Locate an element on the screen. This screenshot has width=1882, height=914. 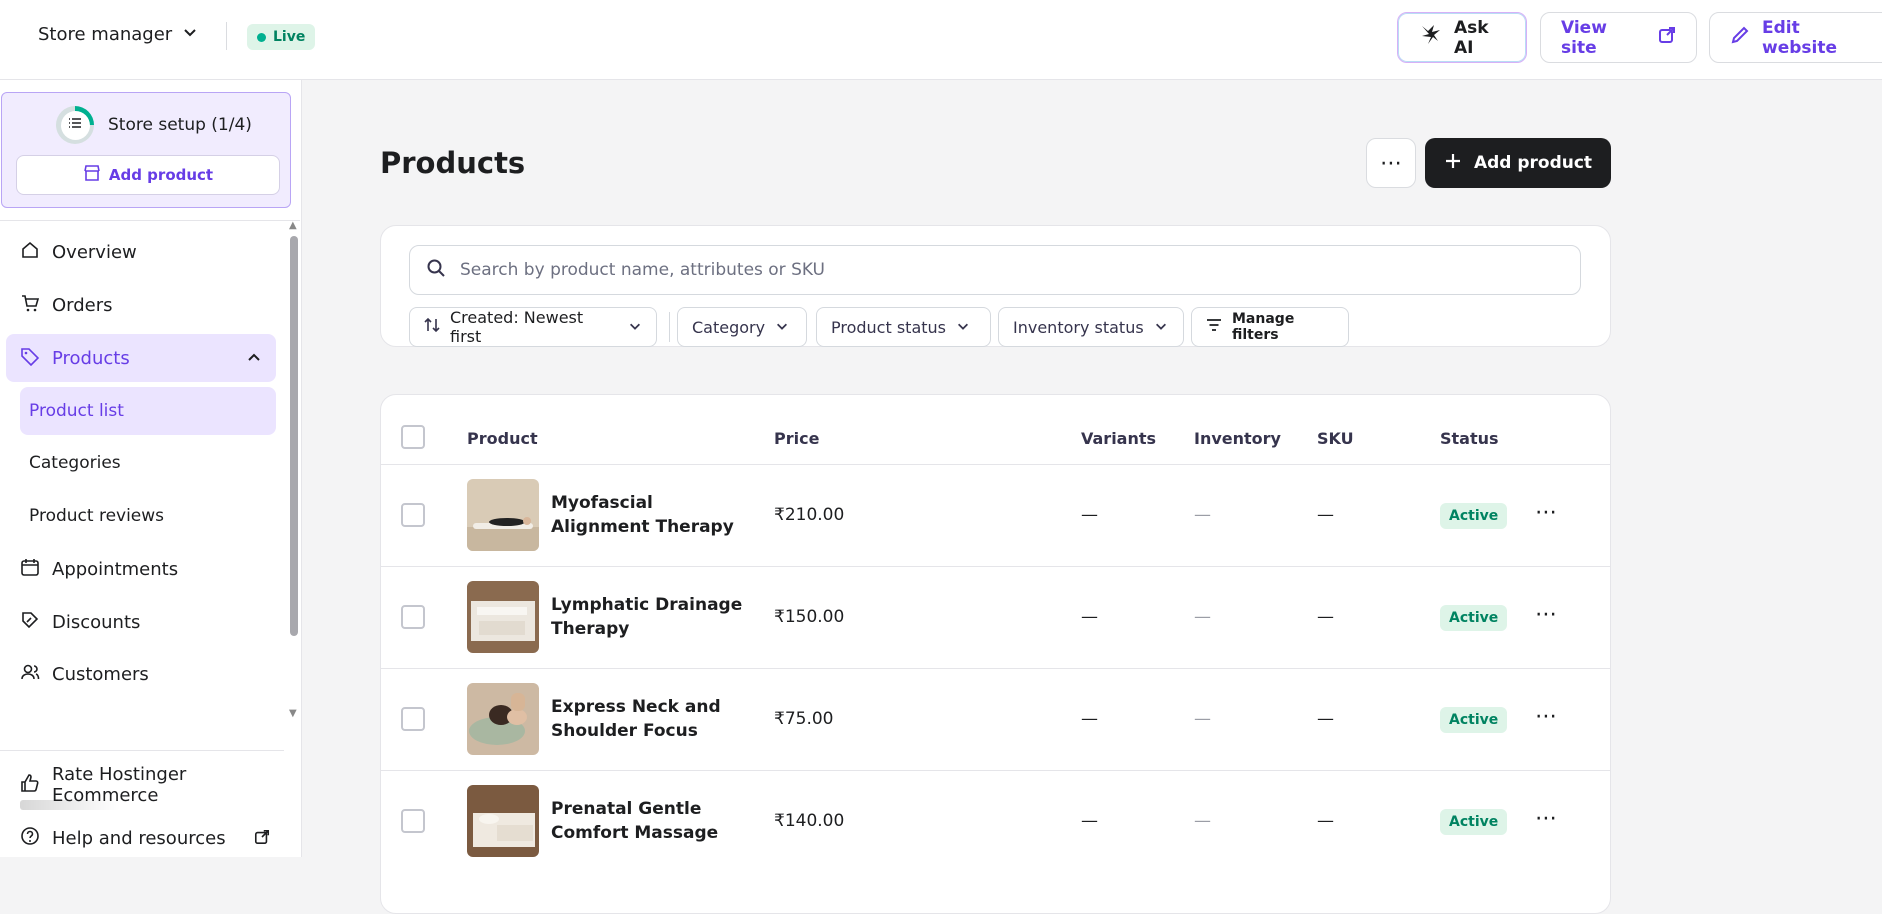
list-icon is located at coordinates (75, 125).